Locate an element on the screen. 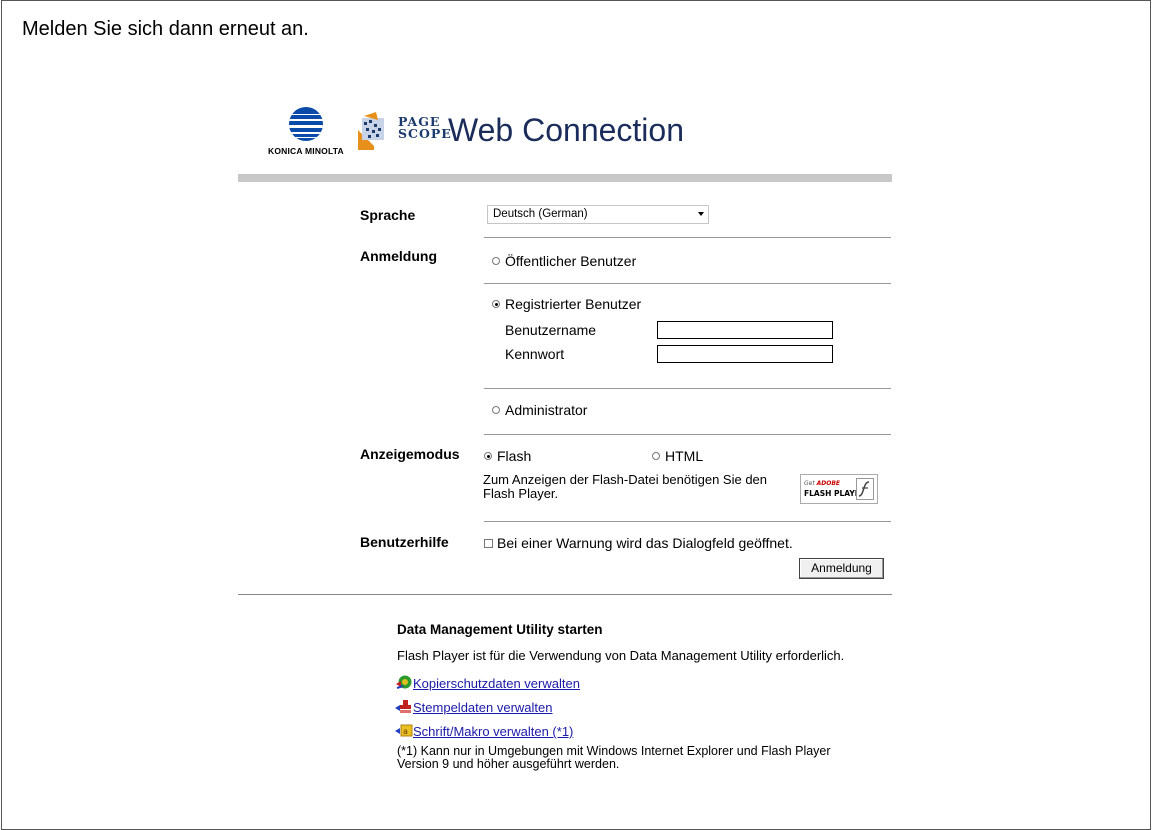  registered-user-radio is located at coordinates (496, 304).